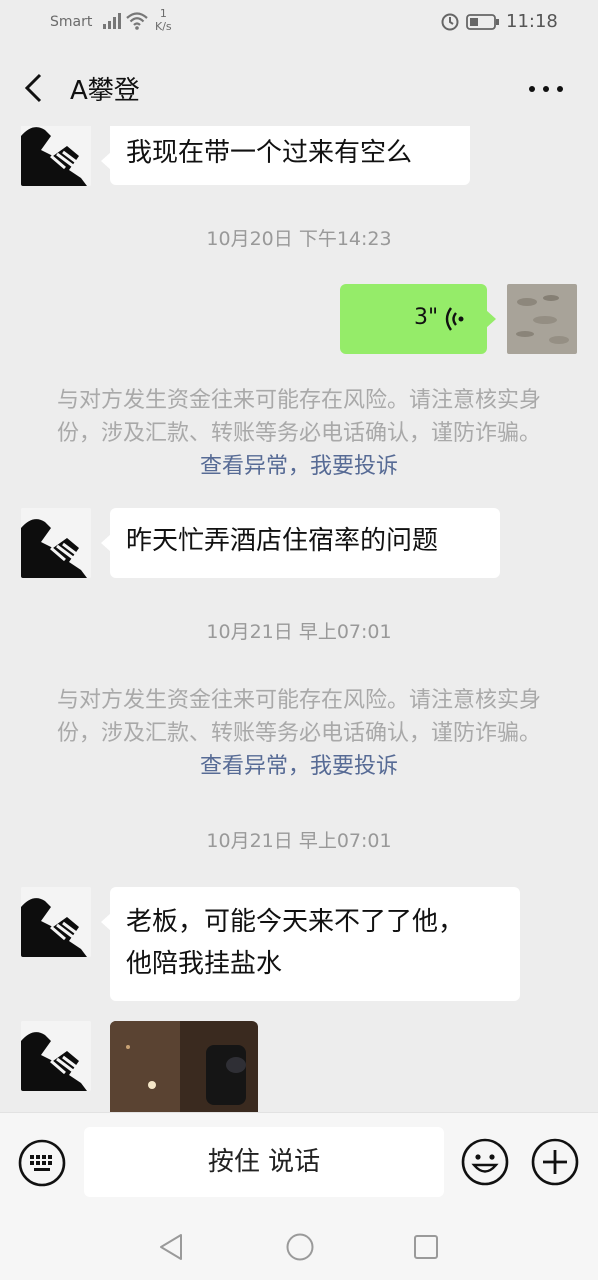 The height and width of the screenshot is (1280, 598). I want to click on voice-message-bubble: 3", so click(418, 319).